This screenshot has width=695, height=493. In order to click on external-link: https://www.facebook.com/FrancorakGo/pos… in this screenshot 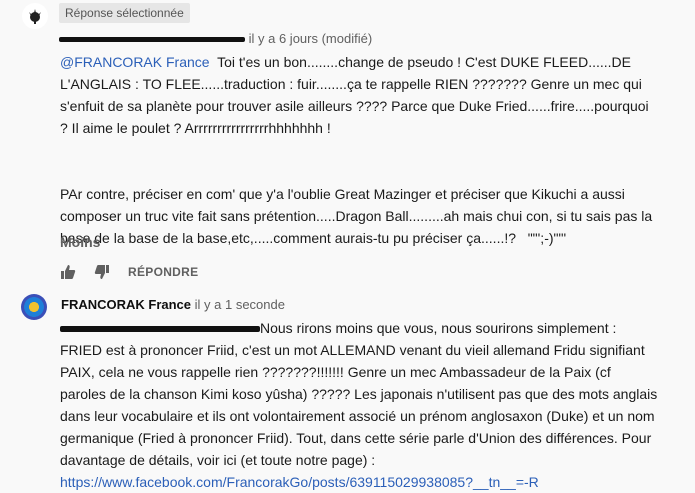, I will do `click(299, 482)`.